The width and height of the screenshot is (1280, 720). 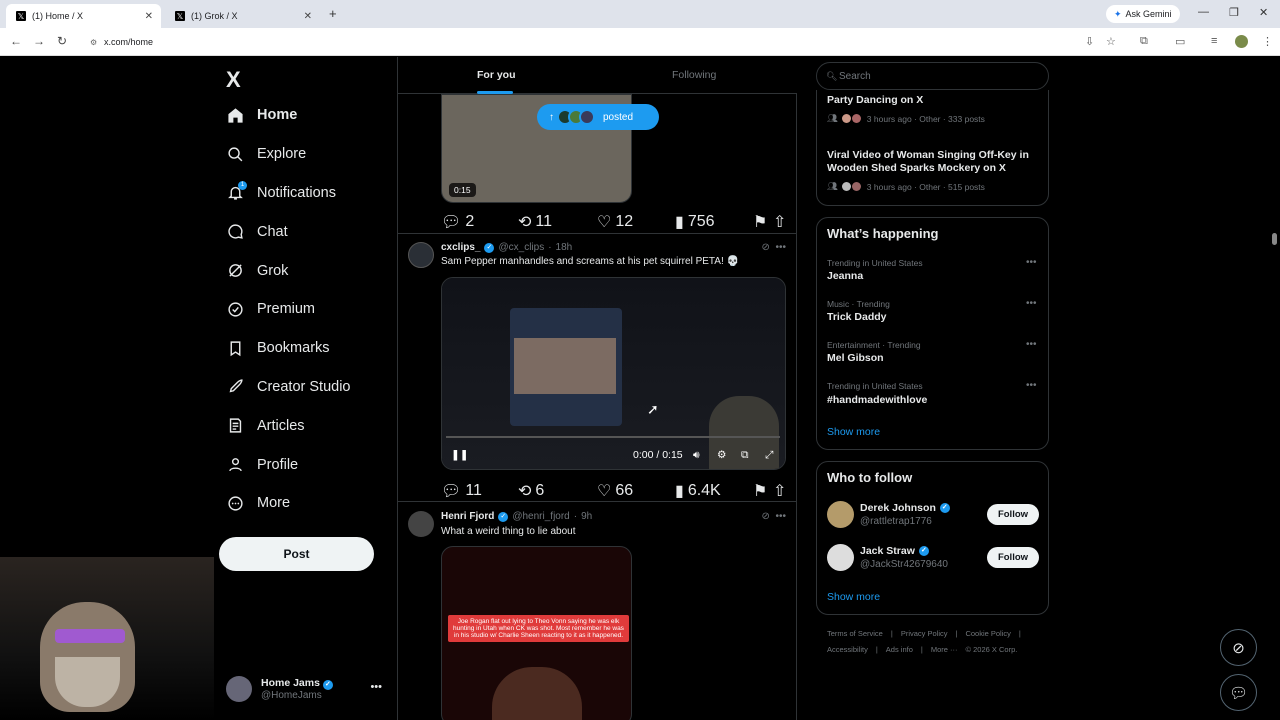 What do you see at coordinates (278, 464) in the screenshot?
I see `nav-label: Profile` at bounding box center [278, 464].